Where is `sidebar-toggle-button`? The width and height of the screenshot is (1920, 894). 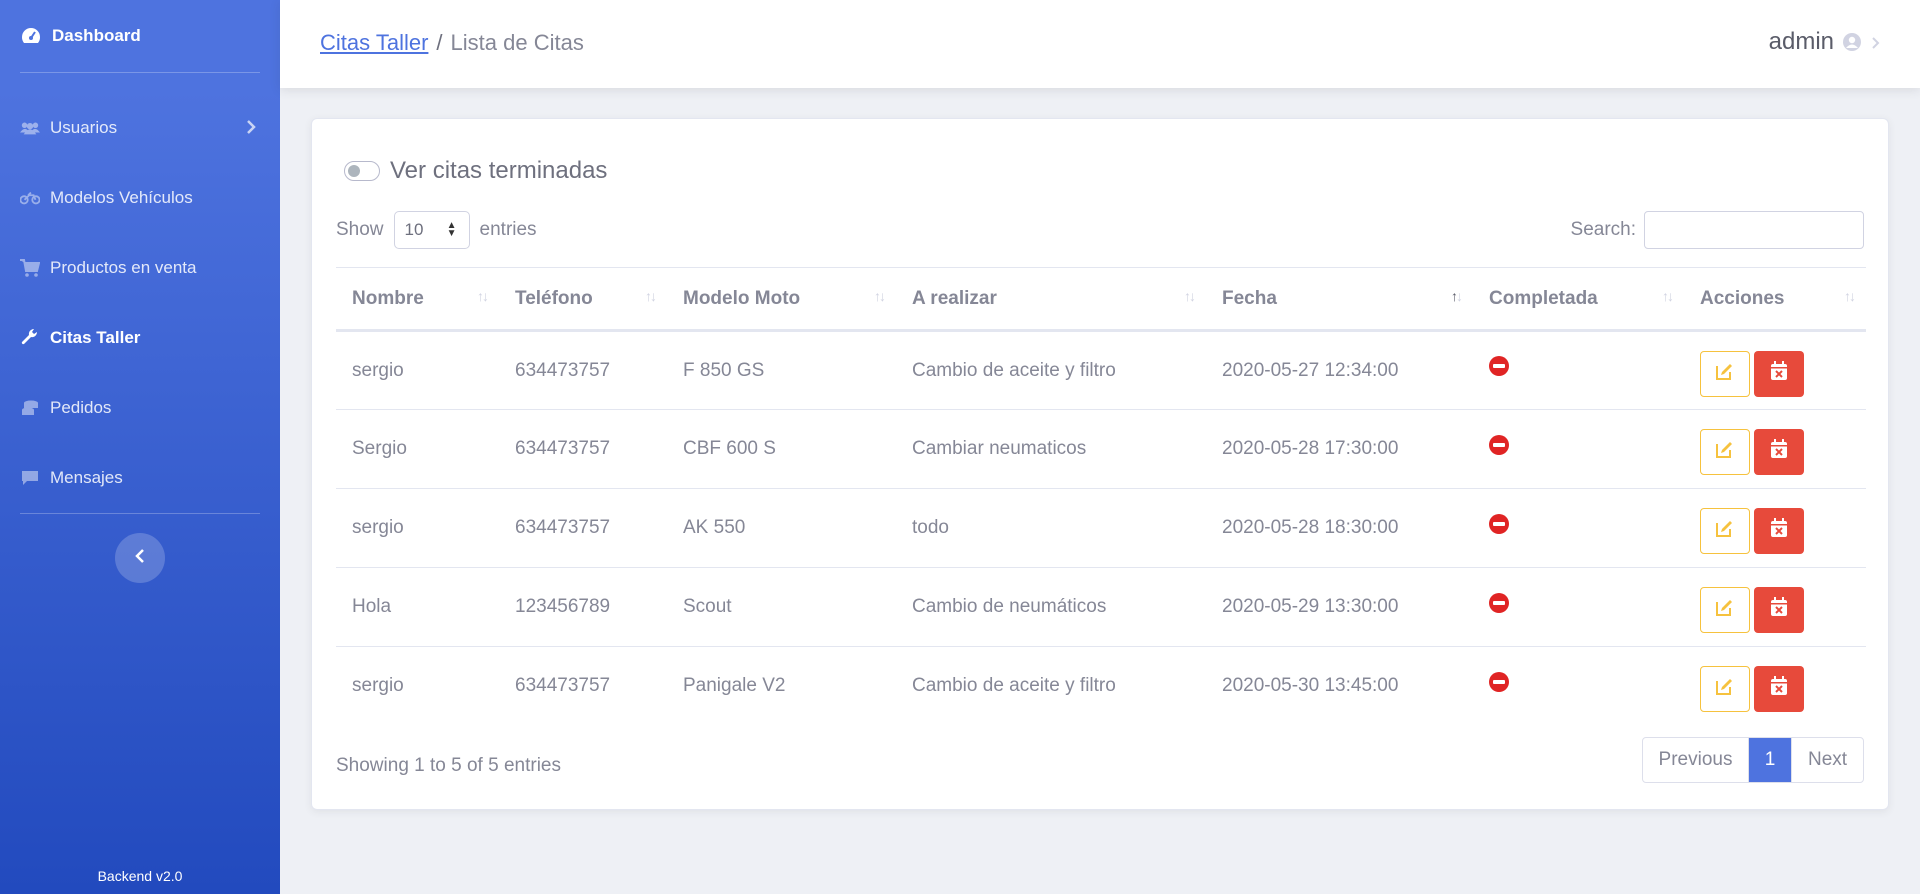 sidebar-toggle-button is located at coordinates (140, 558).